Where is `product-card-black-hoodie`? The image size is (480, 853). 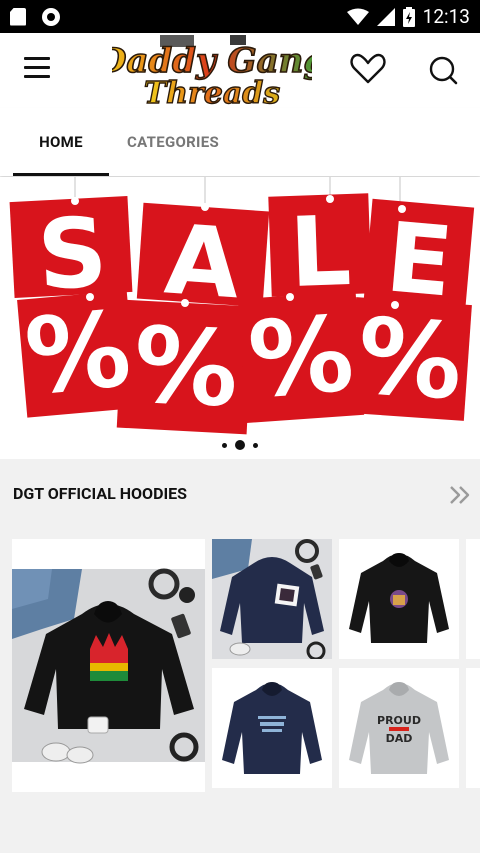
product-card-black-hoodie is located at coordinates (399, 599).